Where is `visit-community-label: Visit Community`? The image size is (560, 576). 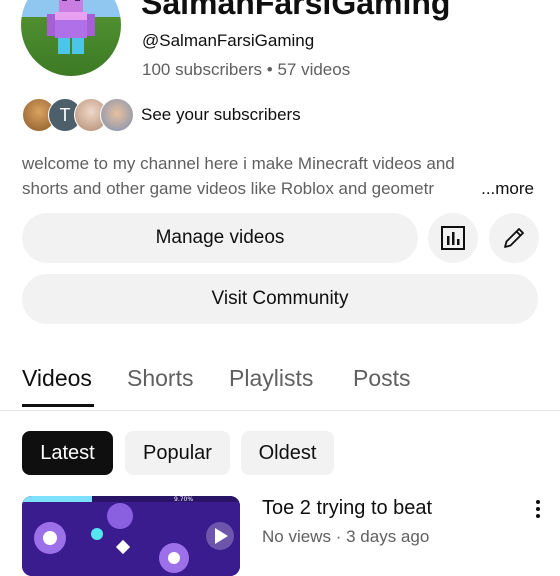 visit-community-label: Visit Community is located at coordinates (280, 298).